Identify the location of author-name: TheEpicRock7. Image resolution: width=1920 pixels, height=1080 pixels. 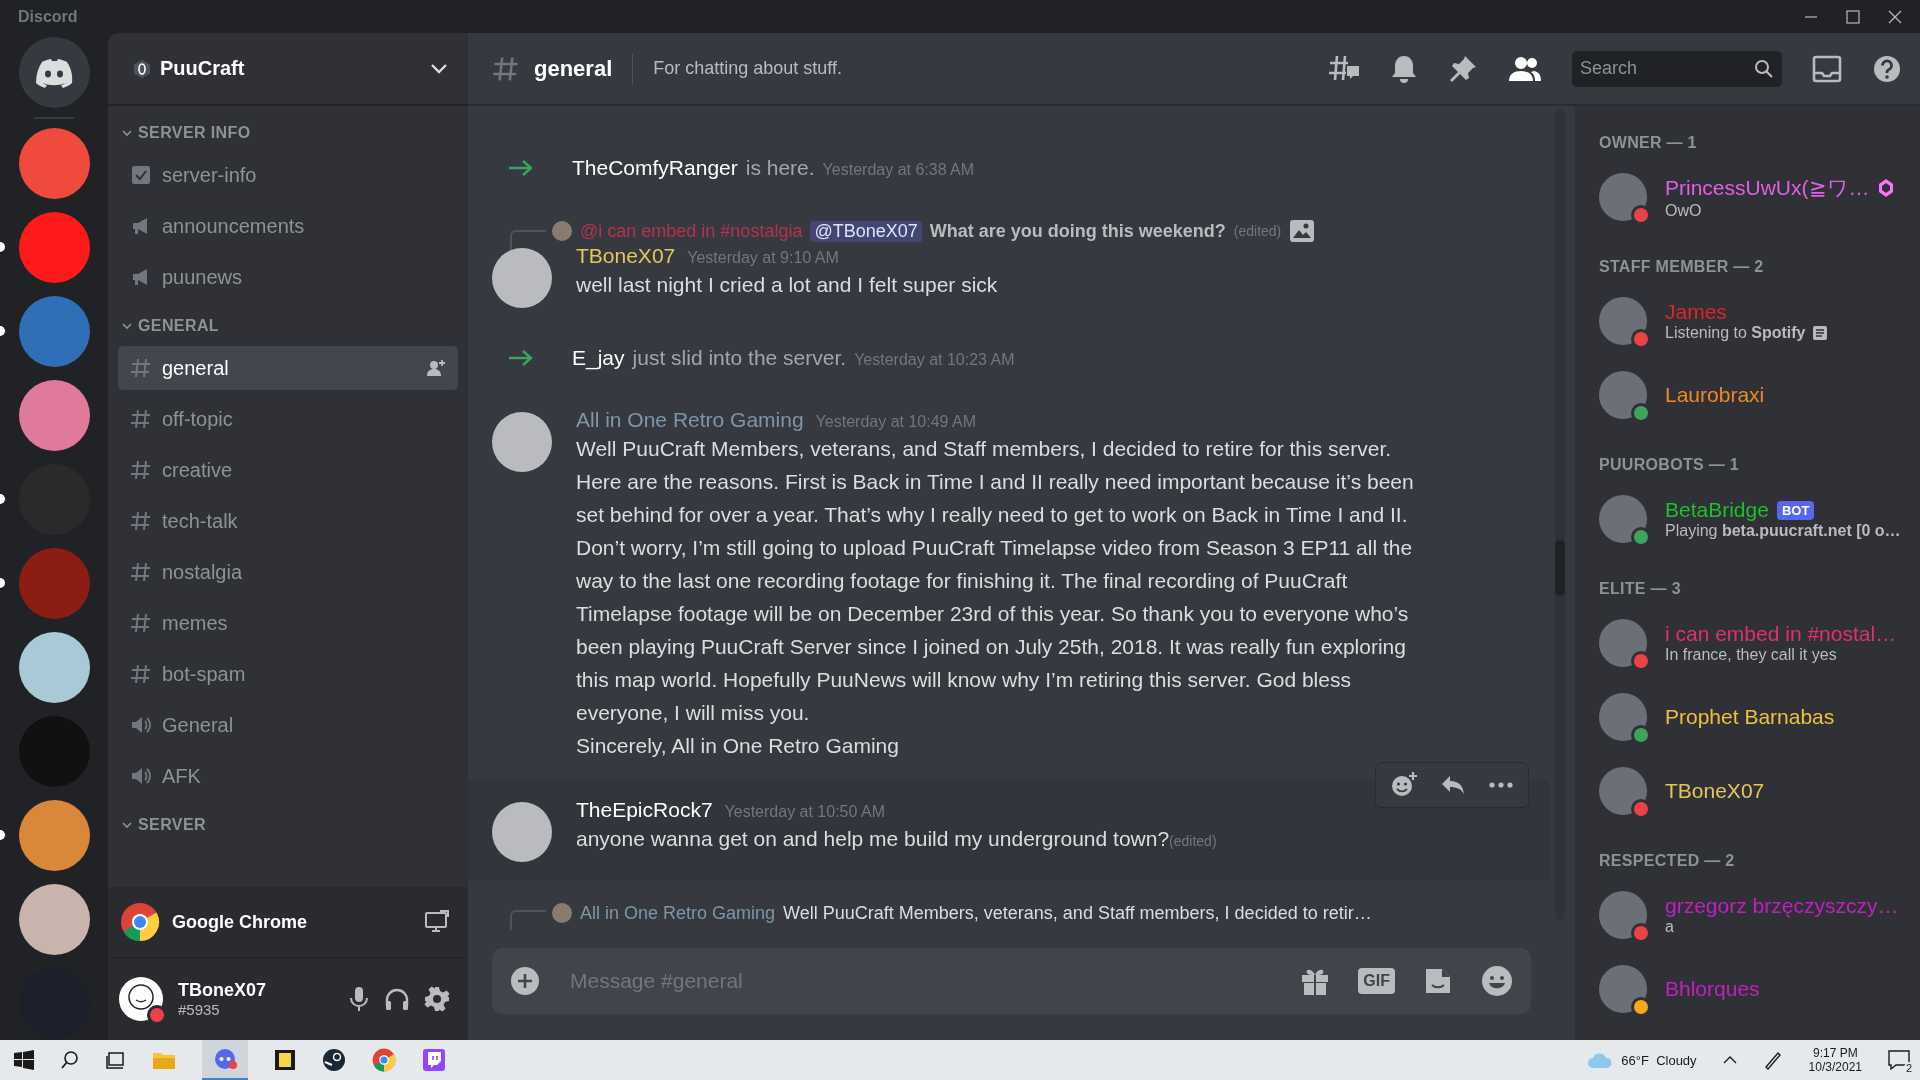
(644, 810).